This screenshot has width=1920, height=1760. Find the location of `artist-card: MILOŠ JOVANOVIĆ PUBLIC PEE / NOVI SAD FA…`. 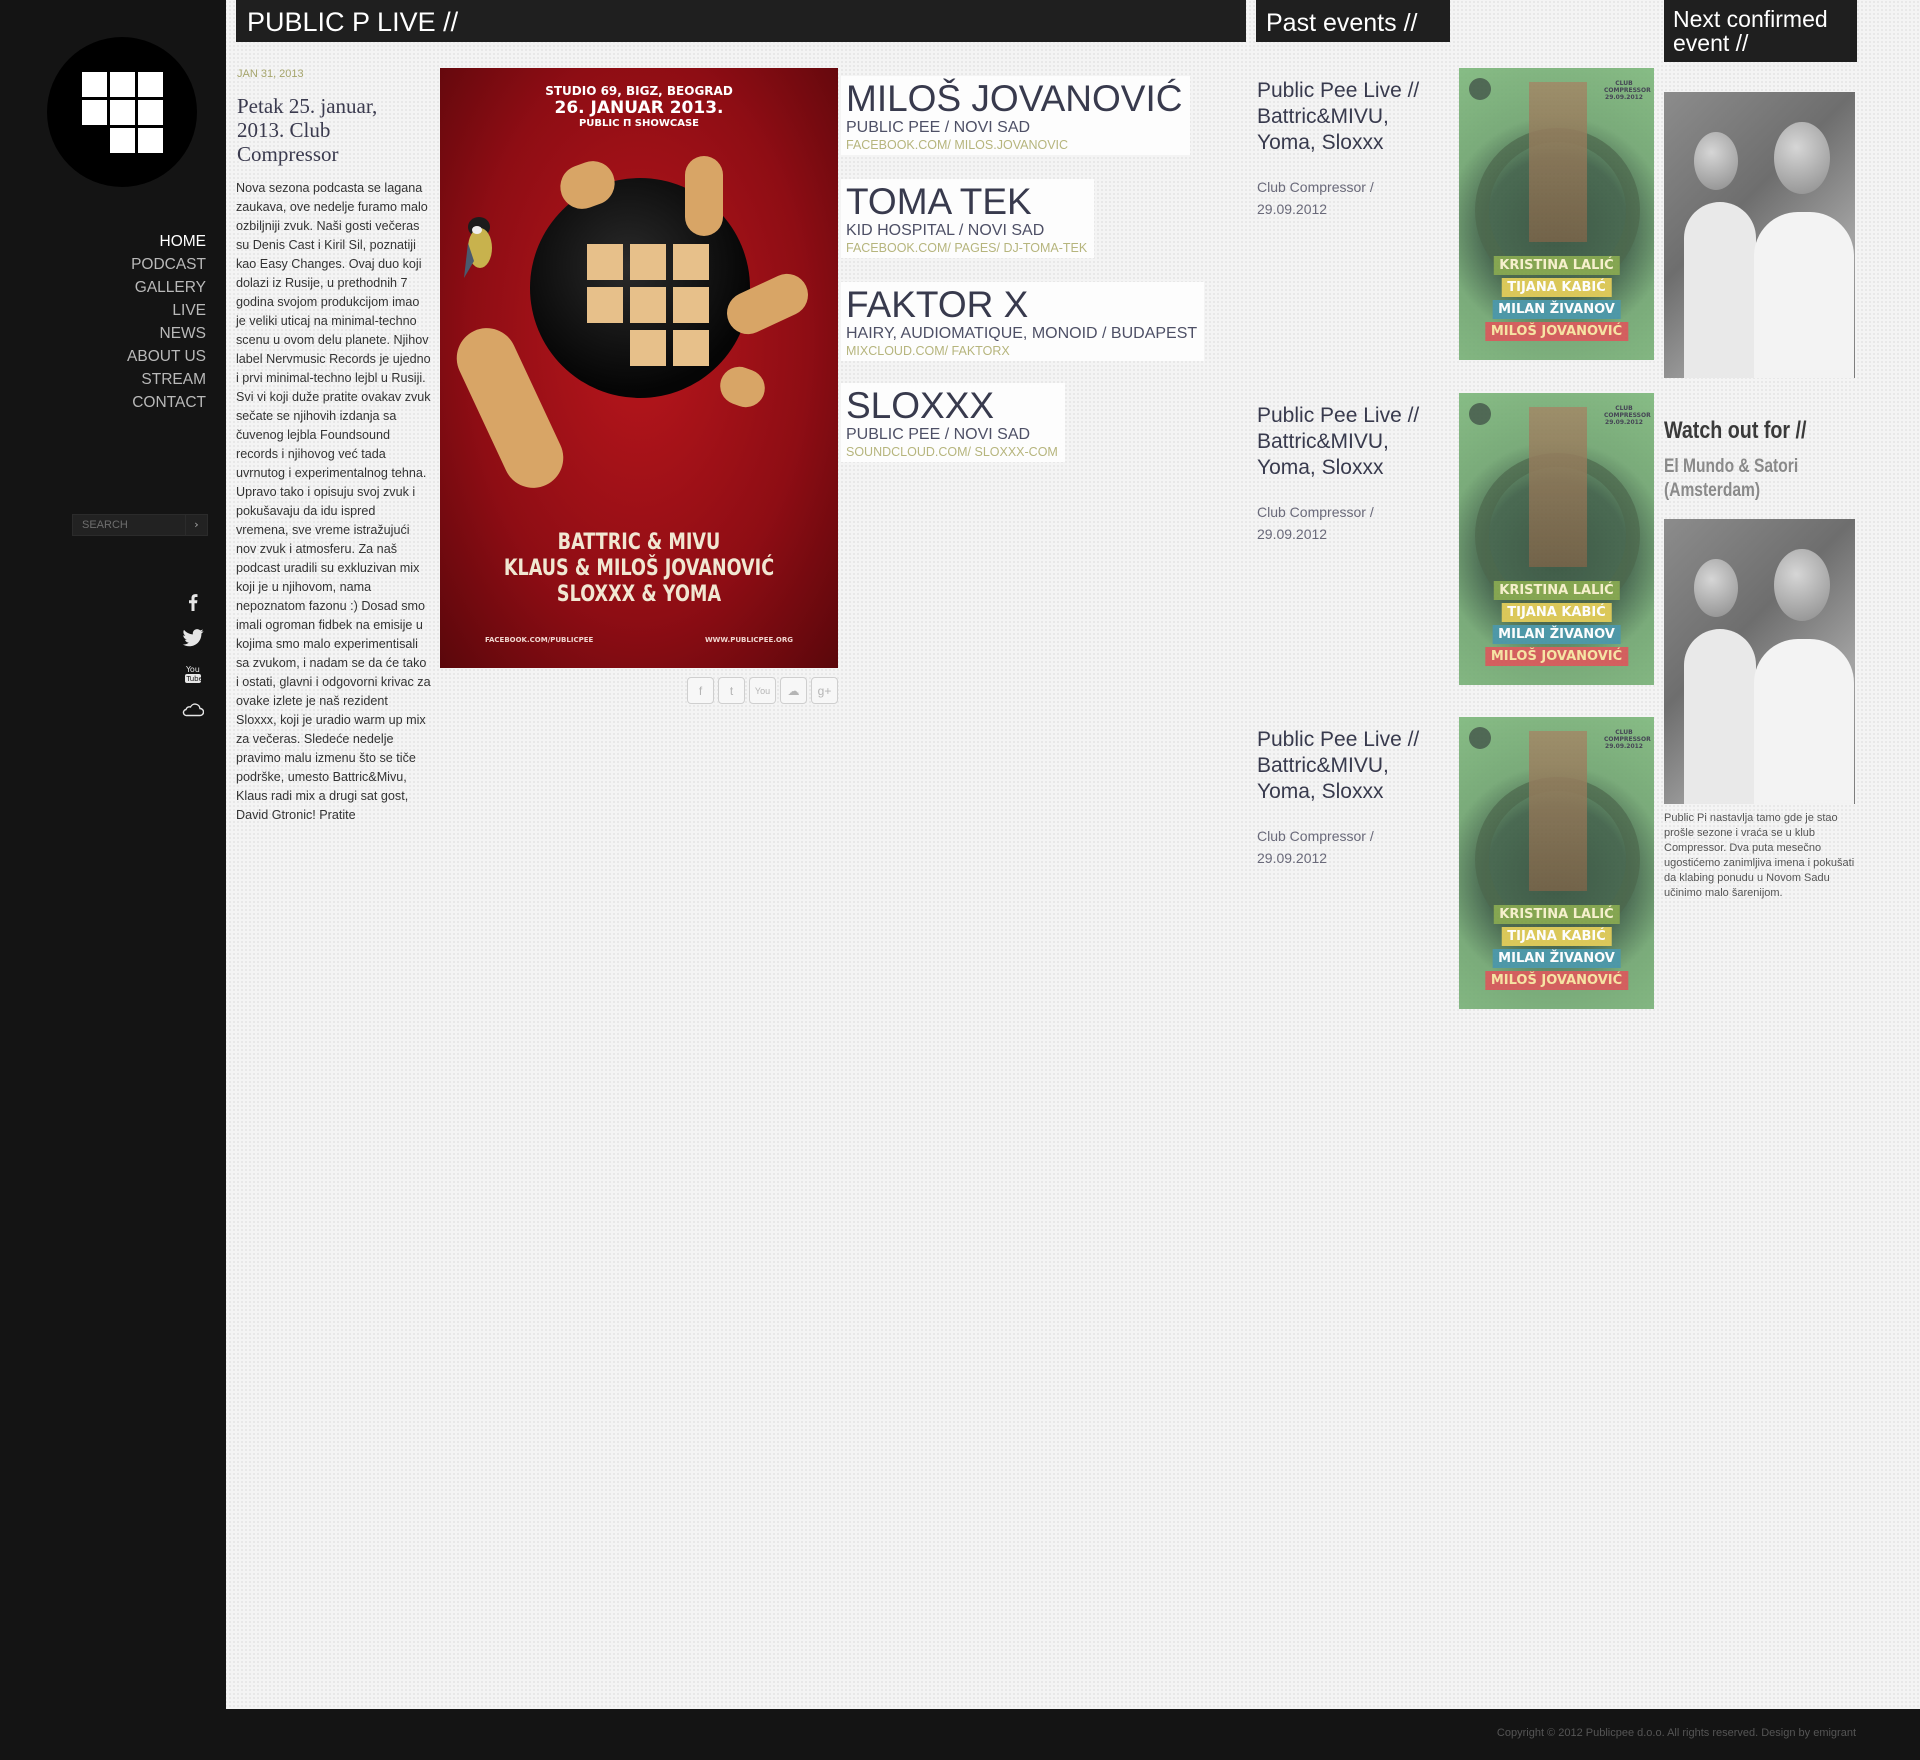

artist-card: MILOŠ JOVANOVIĆ PUBLIC PEE / NOVI SAD FA… is located at coordinates (1015, 115).